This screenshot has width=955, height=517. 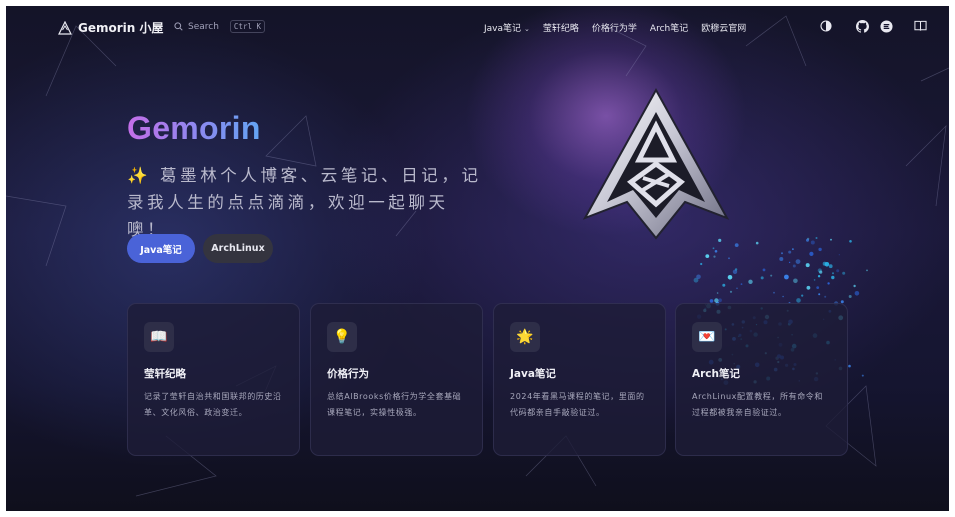 I want to click on star-icon: 🌟, so click(x=525, y=337).